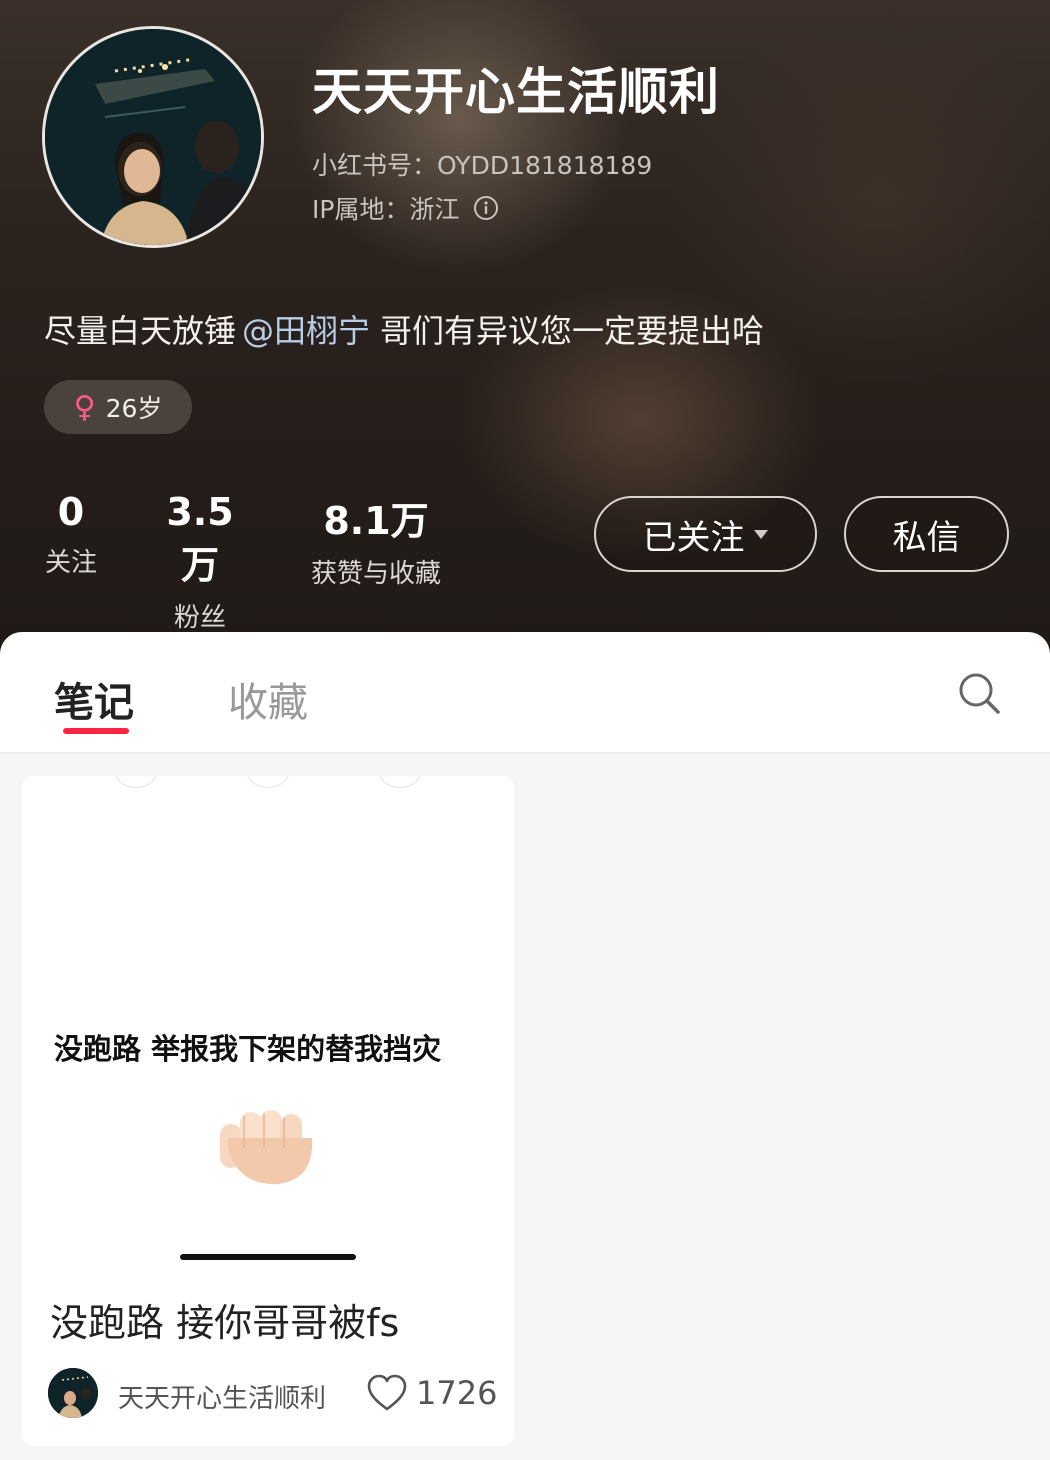 The image size is (1050, 1460). What do you see at coordinates (516, 92) in the screenshot?
I see `profile-username: 天天开心生活顺利` at bounding box center [516, 92].